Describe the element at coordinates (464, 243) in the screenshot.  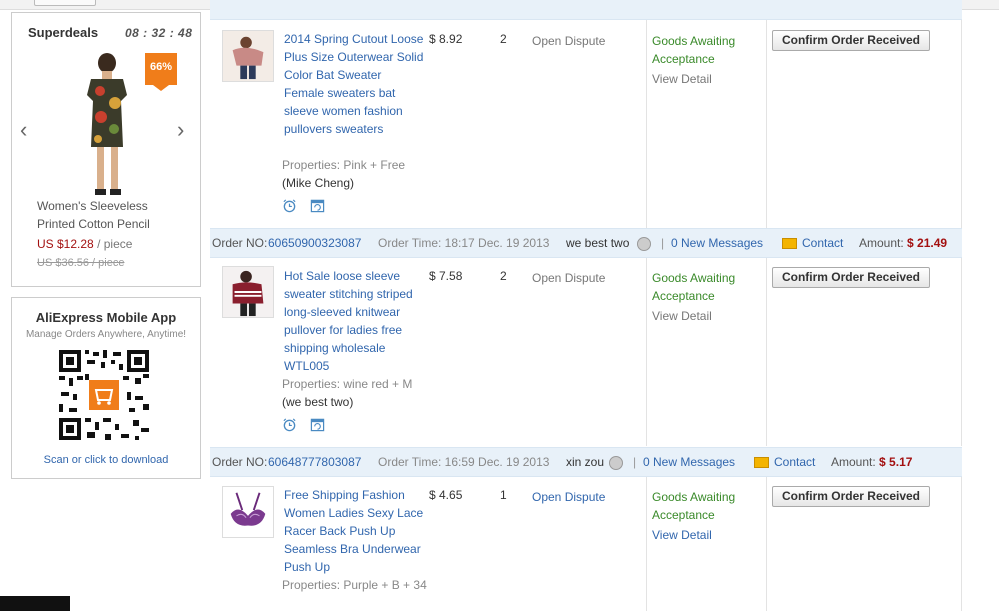
I see `order-time: Order Time: 18:17 Dec. 19 2013` at that location.